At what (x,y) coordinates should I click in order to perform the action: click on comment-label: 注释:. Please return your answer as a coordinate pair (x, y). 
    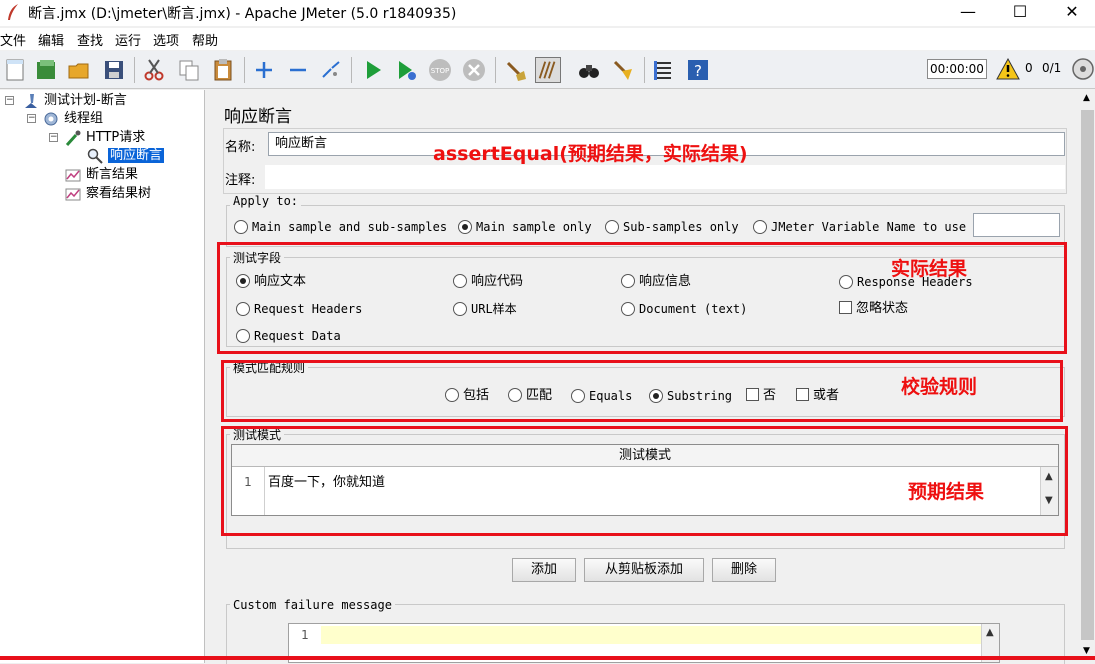
    Looking at the image, I should click on (240, 180).